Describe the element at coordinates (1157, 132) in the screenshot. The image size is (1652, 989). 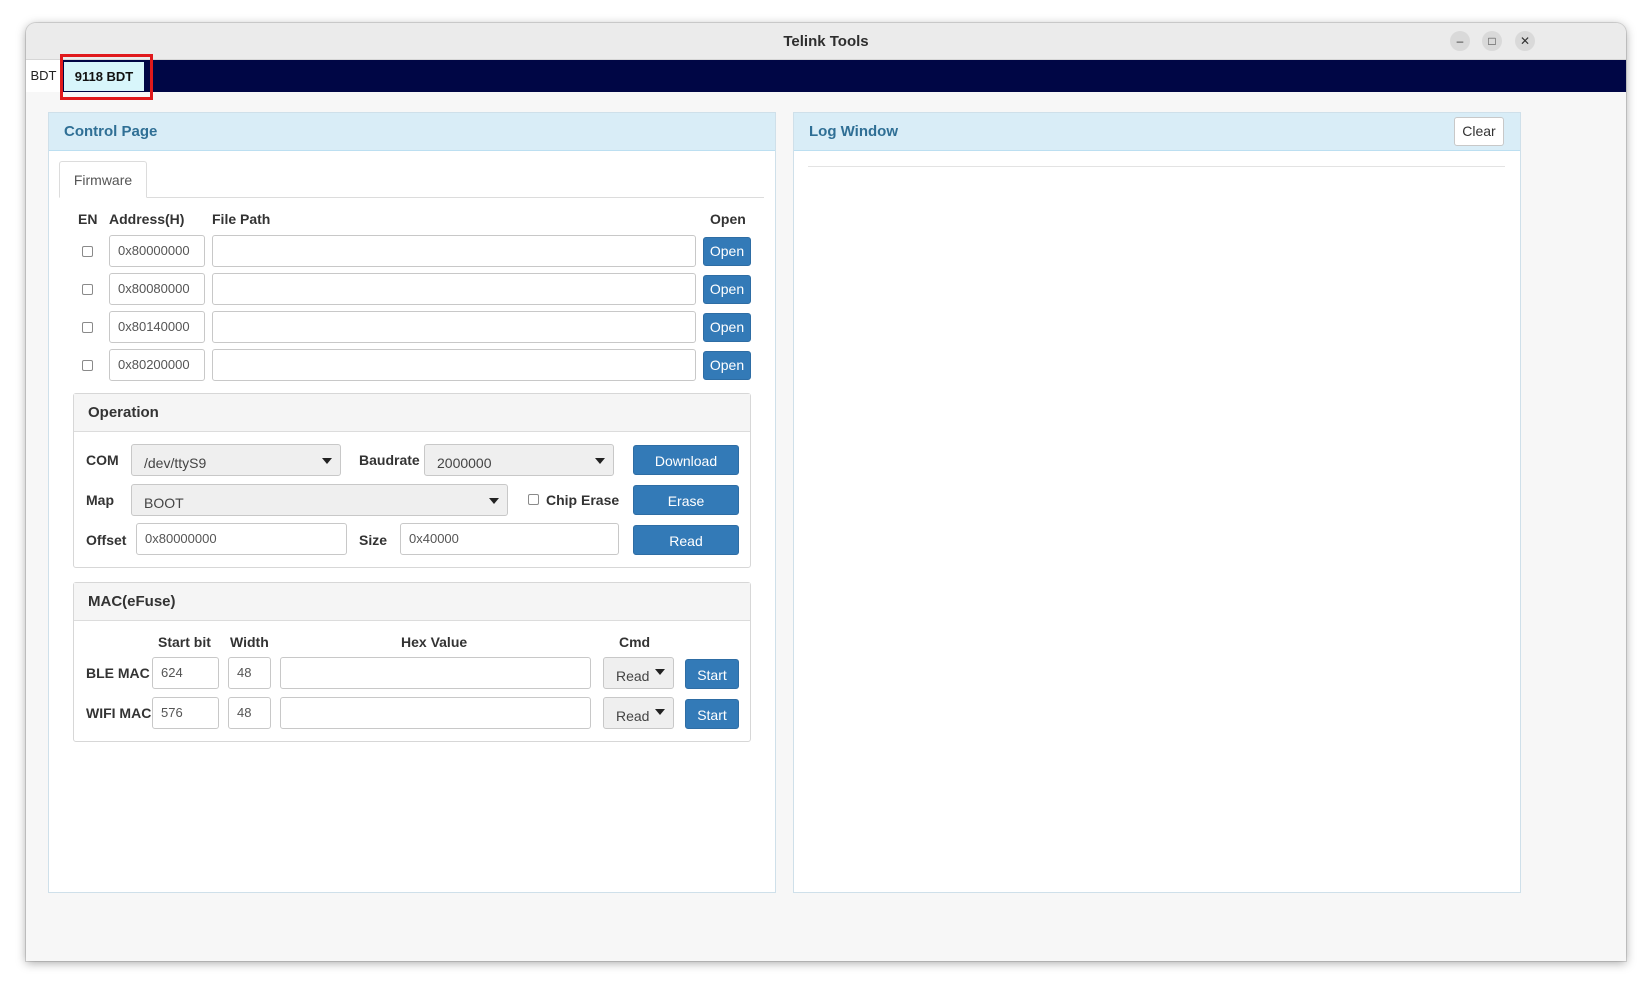
I see `log-window-title: Log Window` at that location.